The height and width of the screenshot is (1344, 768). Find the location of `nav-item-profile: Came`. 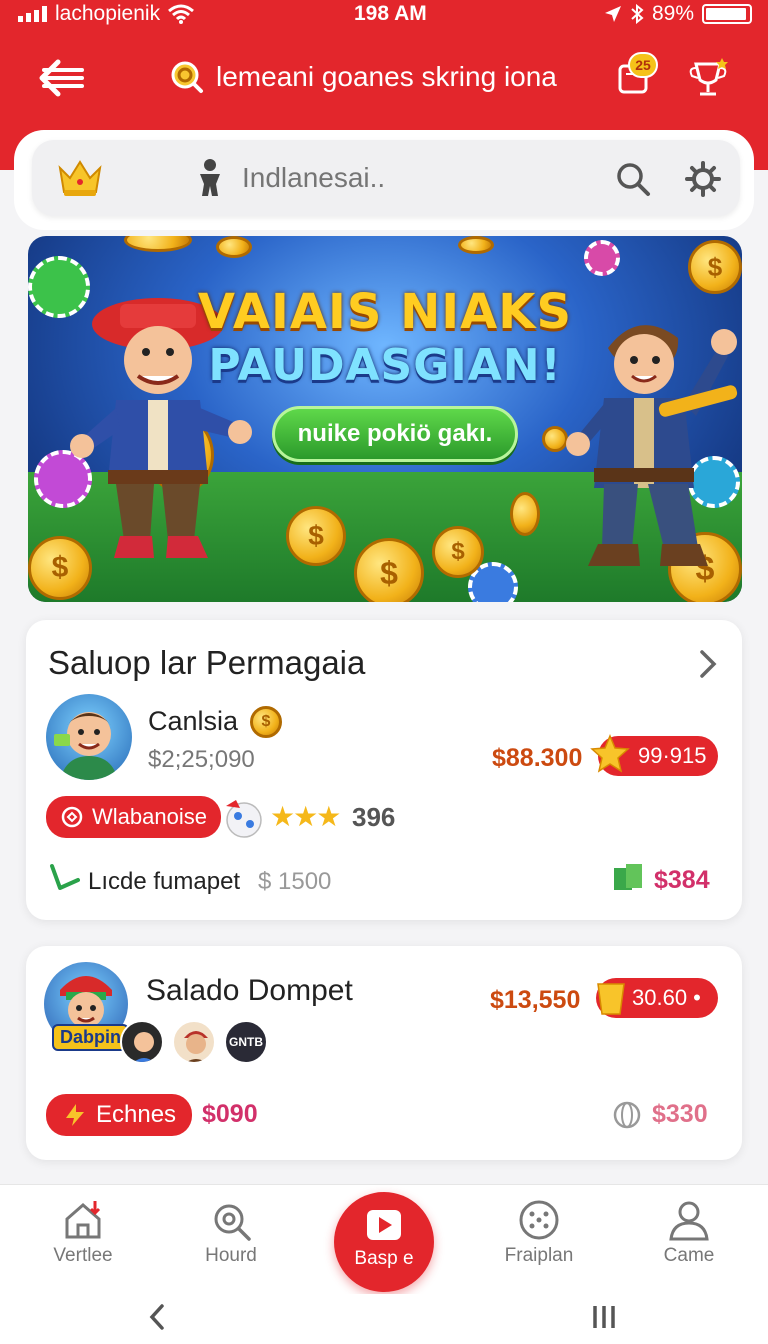

nav-item-profile: Came is located at coordinates (689, 1233).